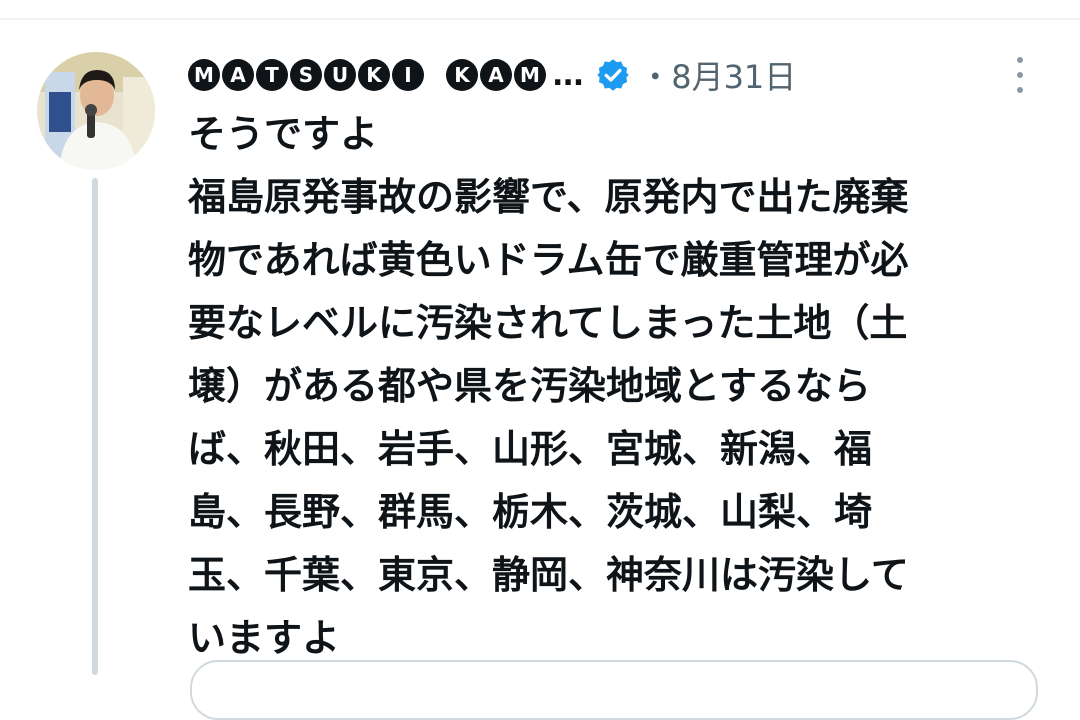 This screenshot has height=720, width=1080. I want to click on tweet-date: ・8月31日, so click(717, 75).